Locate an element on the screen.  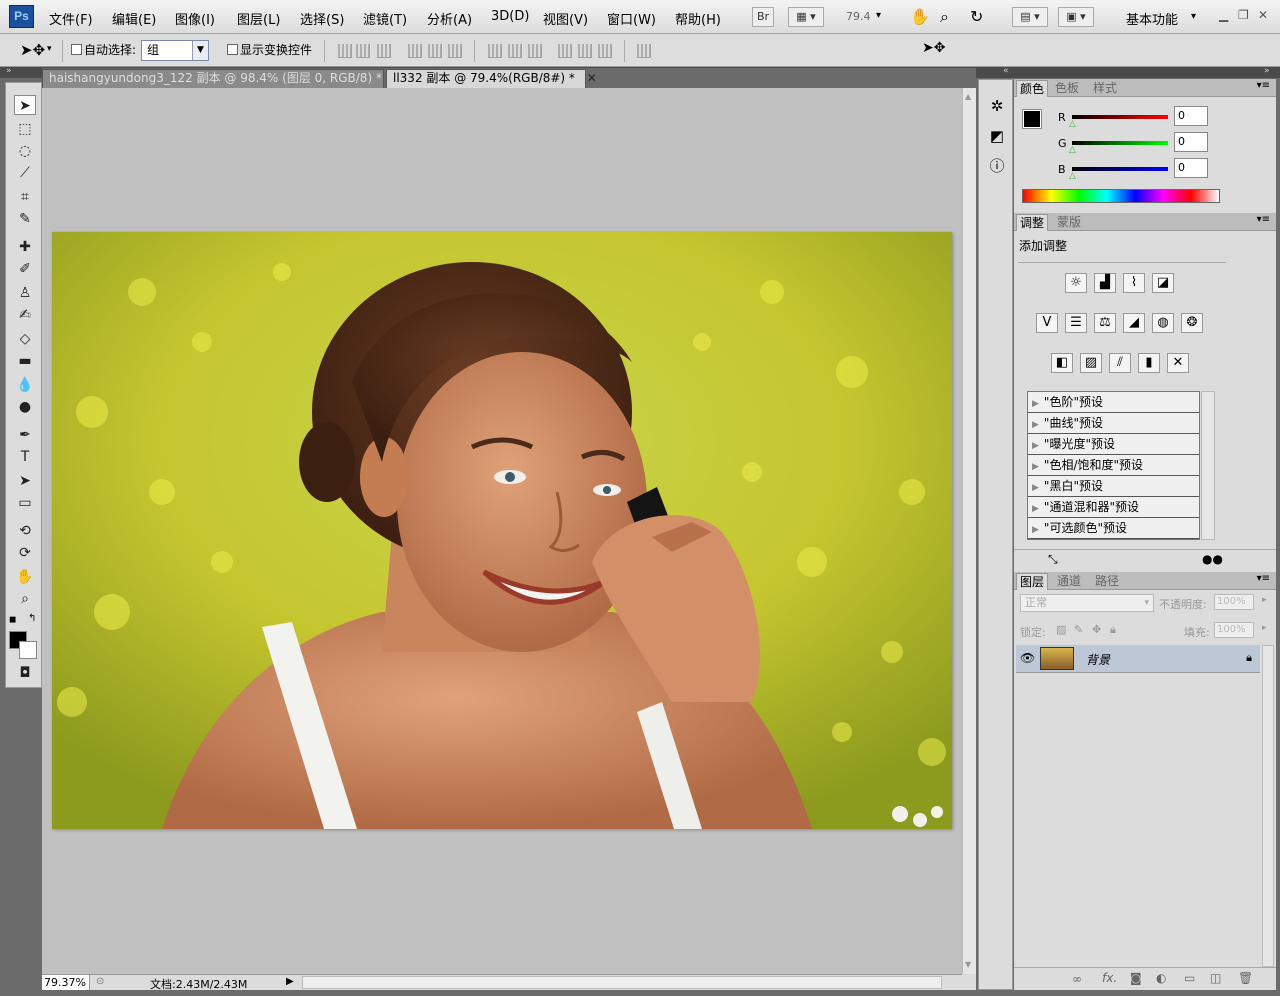
distribute-top-icon is located at coordinates (495, 51).